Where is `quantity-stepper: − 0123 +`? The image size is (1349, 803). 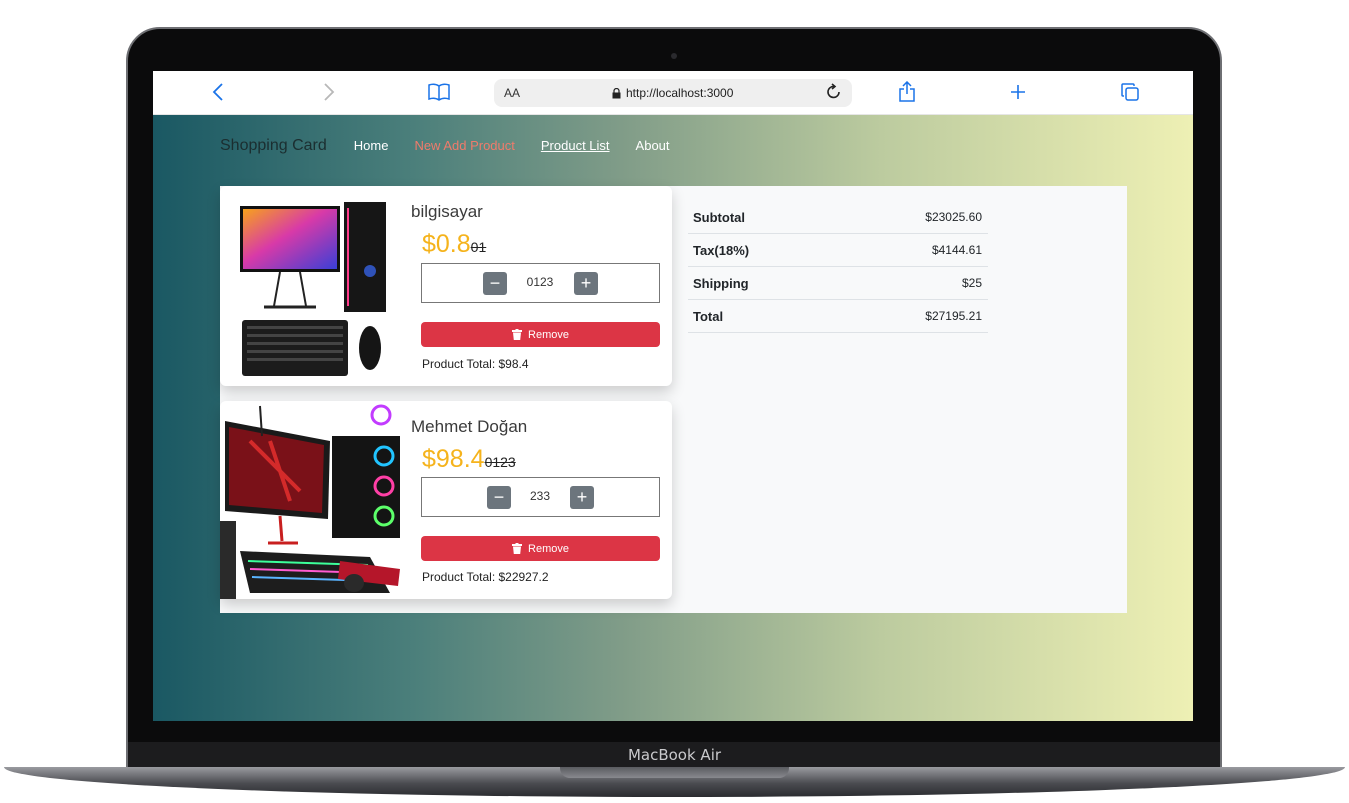
quantity-stepper: − 0123 + is located at coordinates (540, 283).